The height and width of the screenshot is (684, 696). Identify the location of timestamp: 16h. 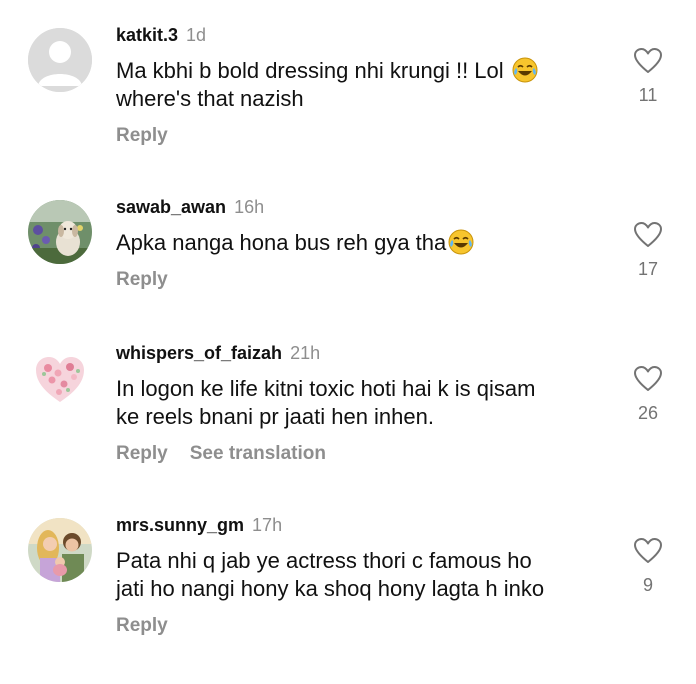
(249, 207).